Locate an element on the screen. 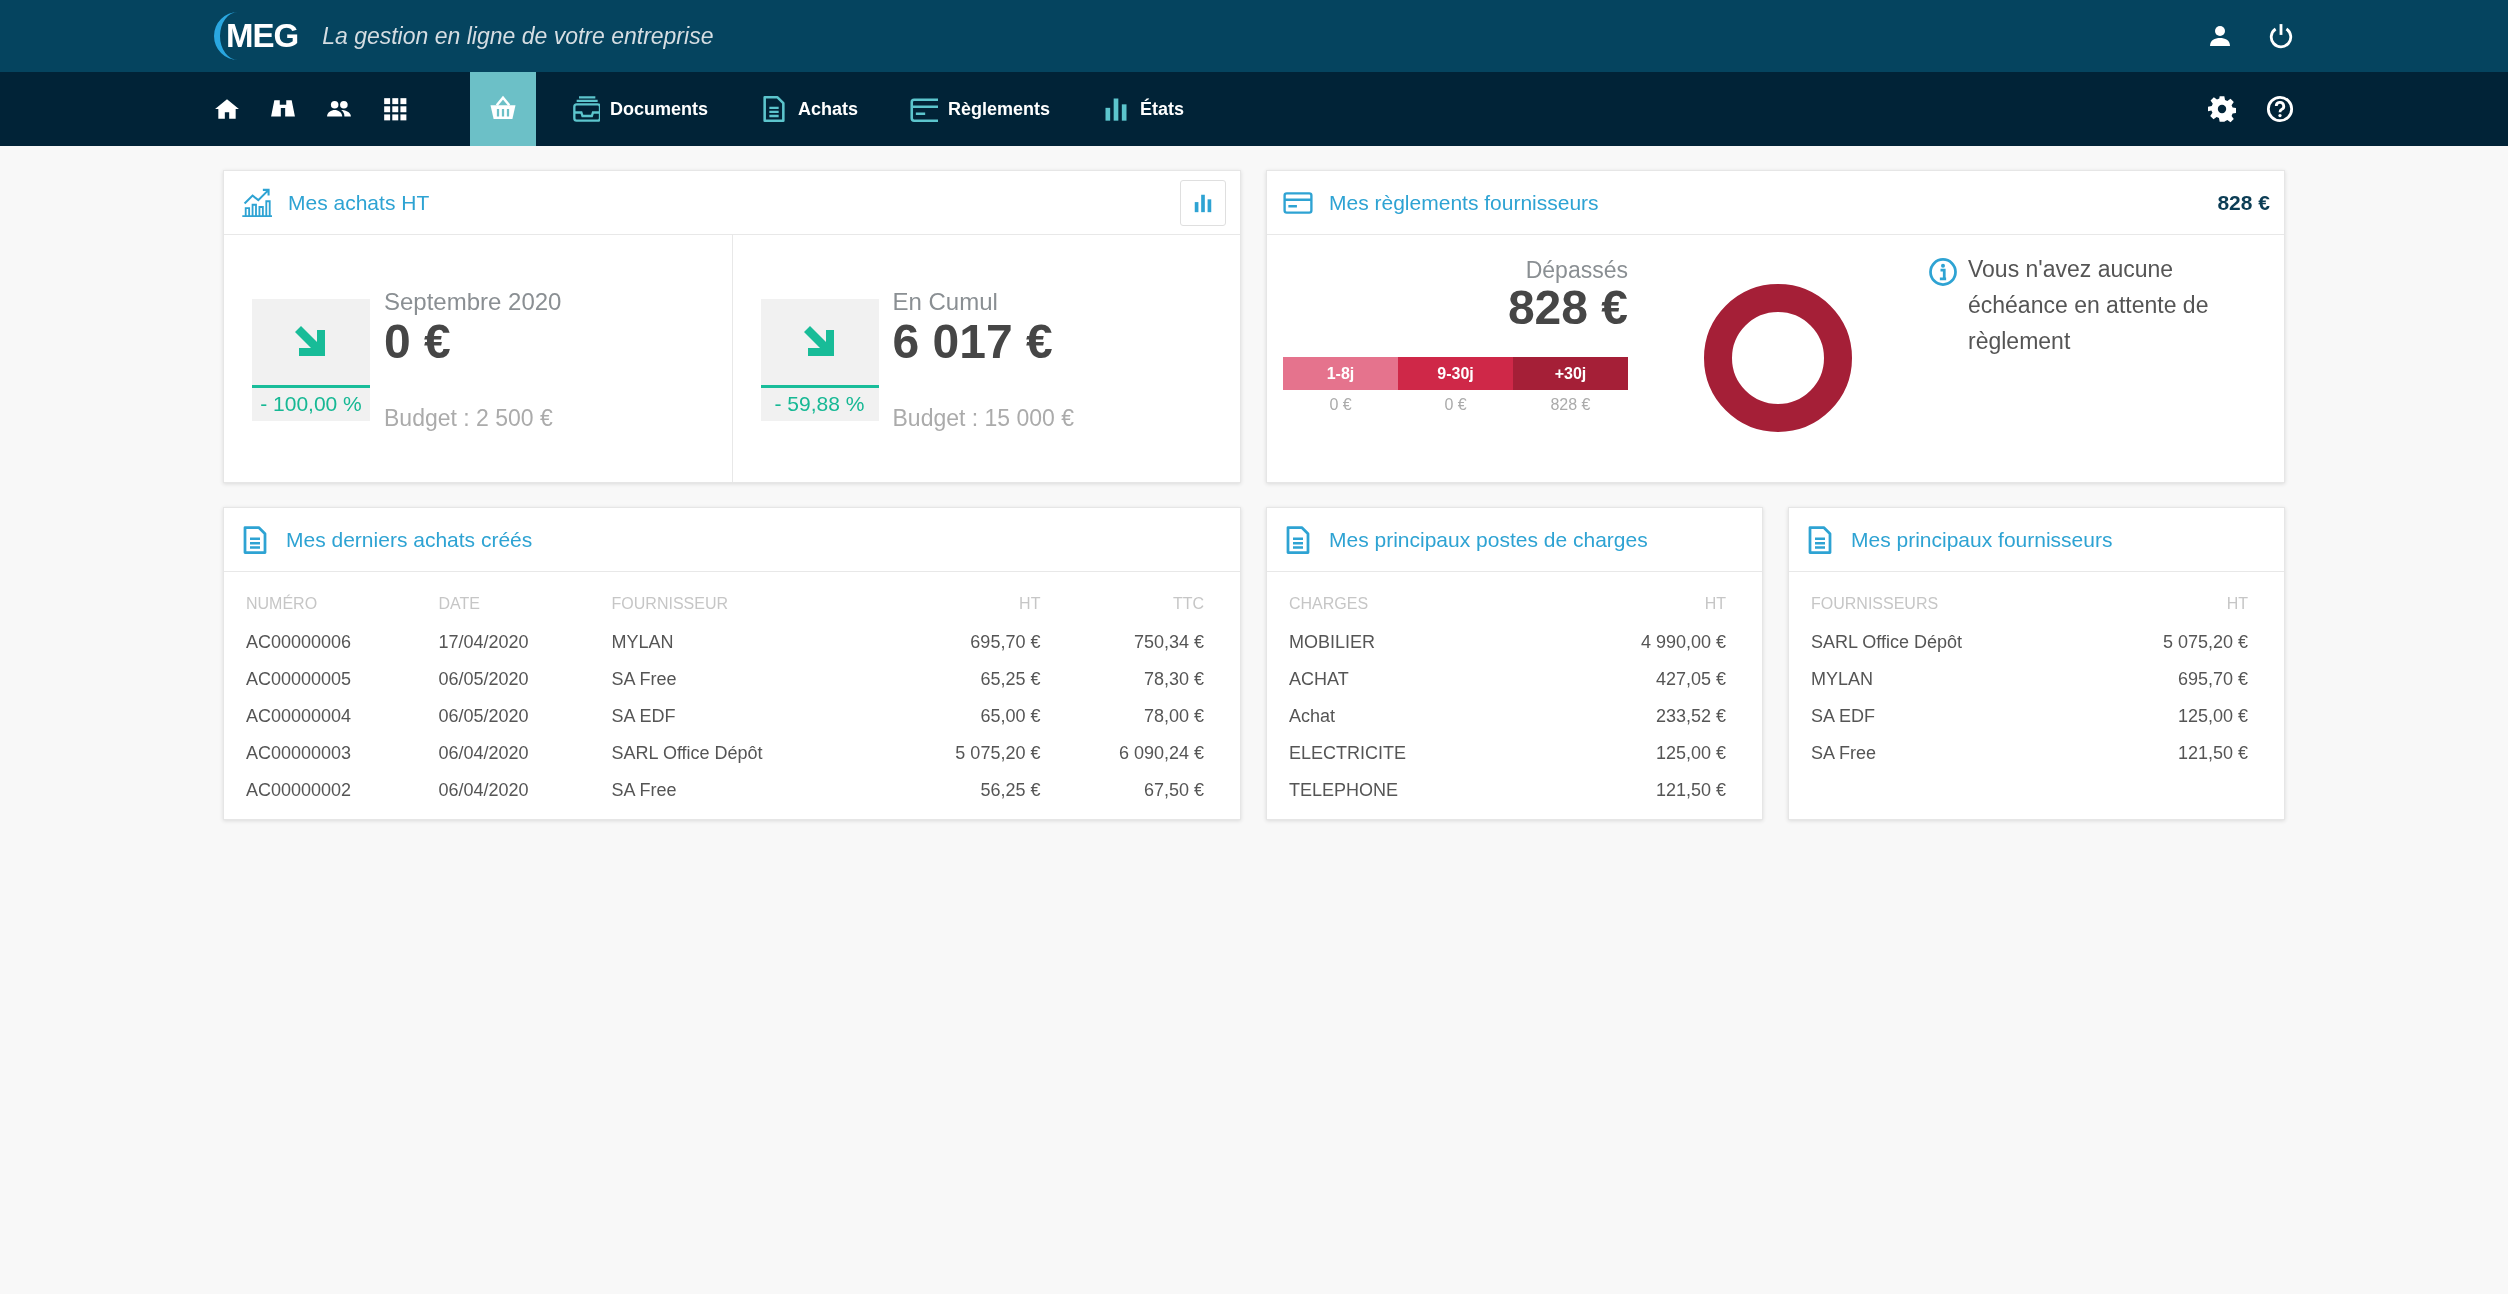 The height and width of the screenshot is (1294, 2508). table-cell-text: 427,05 € is located at coordinates (1690, 679).